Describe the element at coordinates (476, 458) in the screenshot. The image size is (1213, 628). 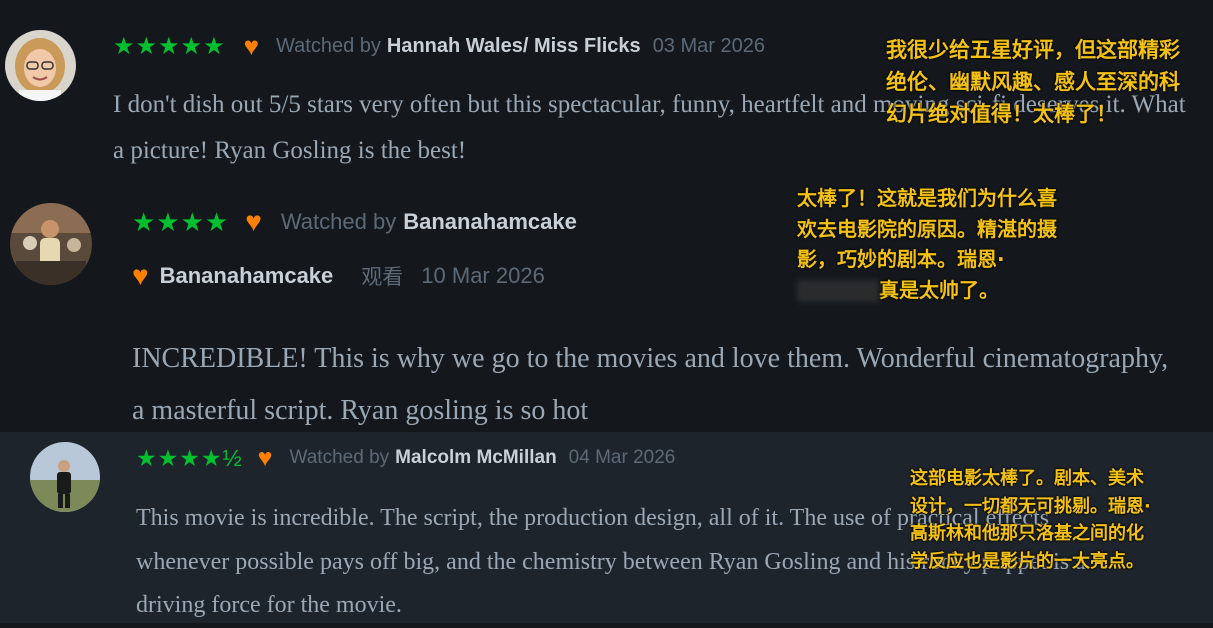
I see `reviewer-name: Malcolm McMillan` at that location.